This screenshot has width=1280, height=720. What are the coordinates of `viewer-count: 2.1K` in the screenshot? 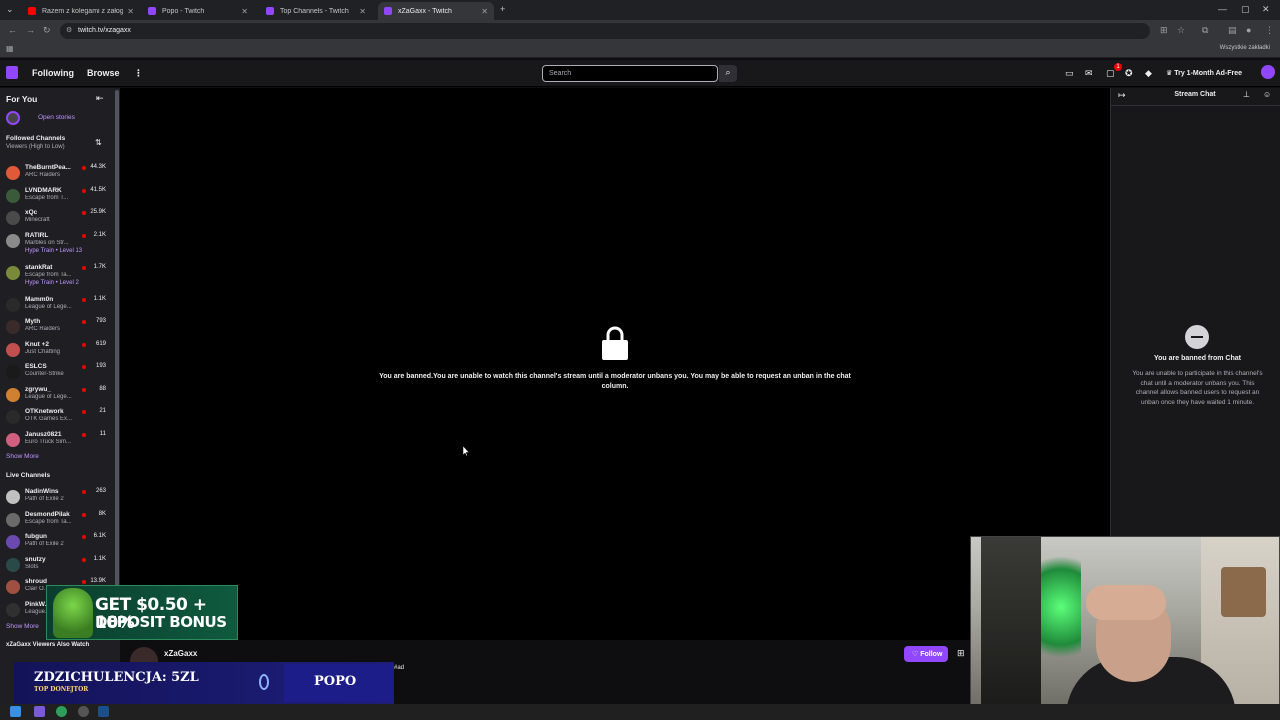 It's located at (99, 234).